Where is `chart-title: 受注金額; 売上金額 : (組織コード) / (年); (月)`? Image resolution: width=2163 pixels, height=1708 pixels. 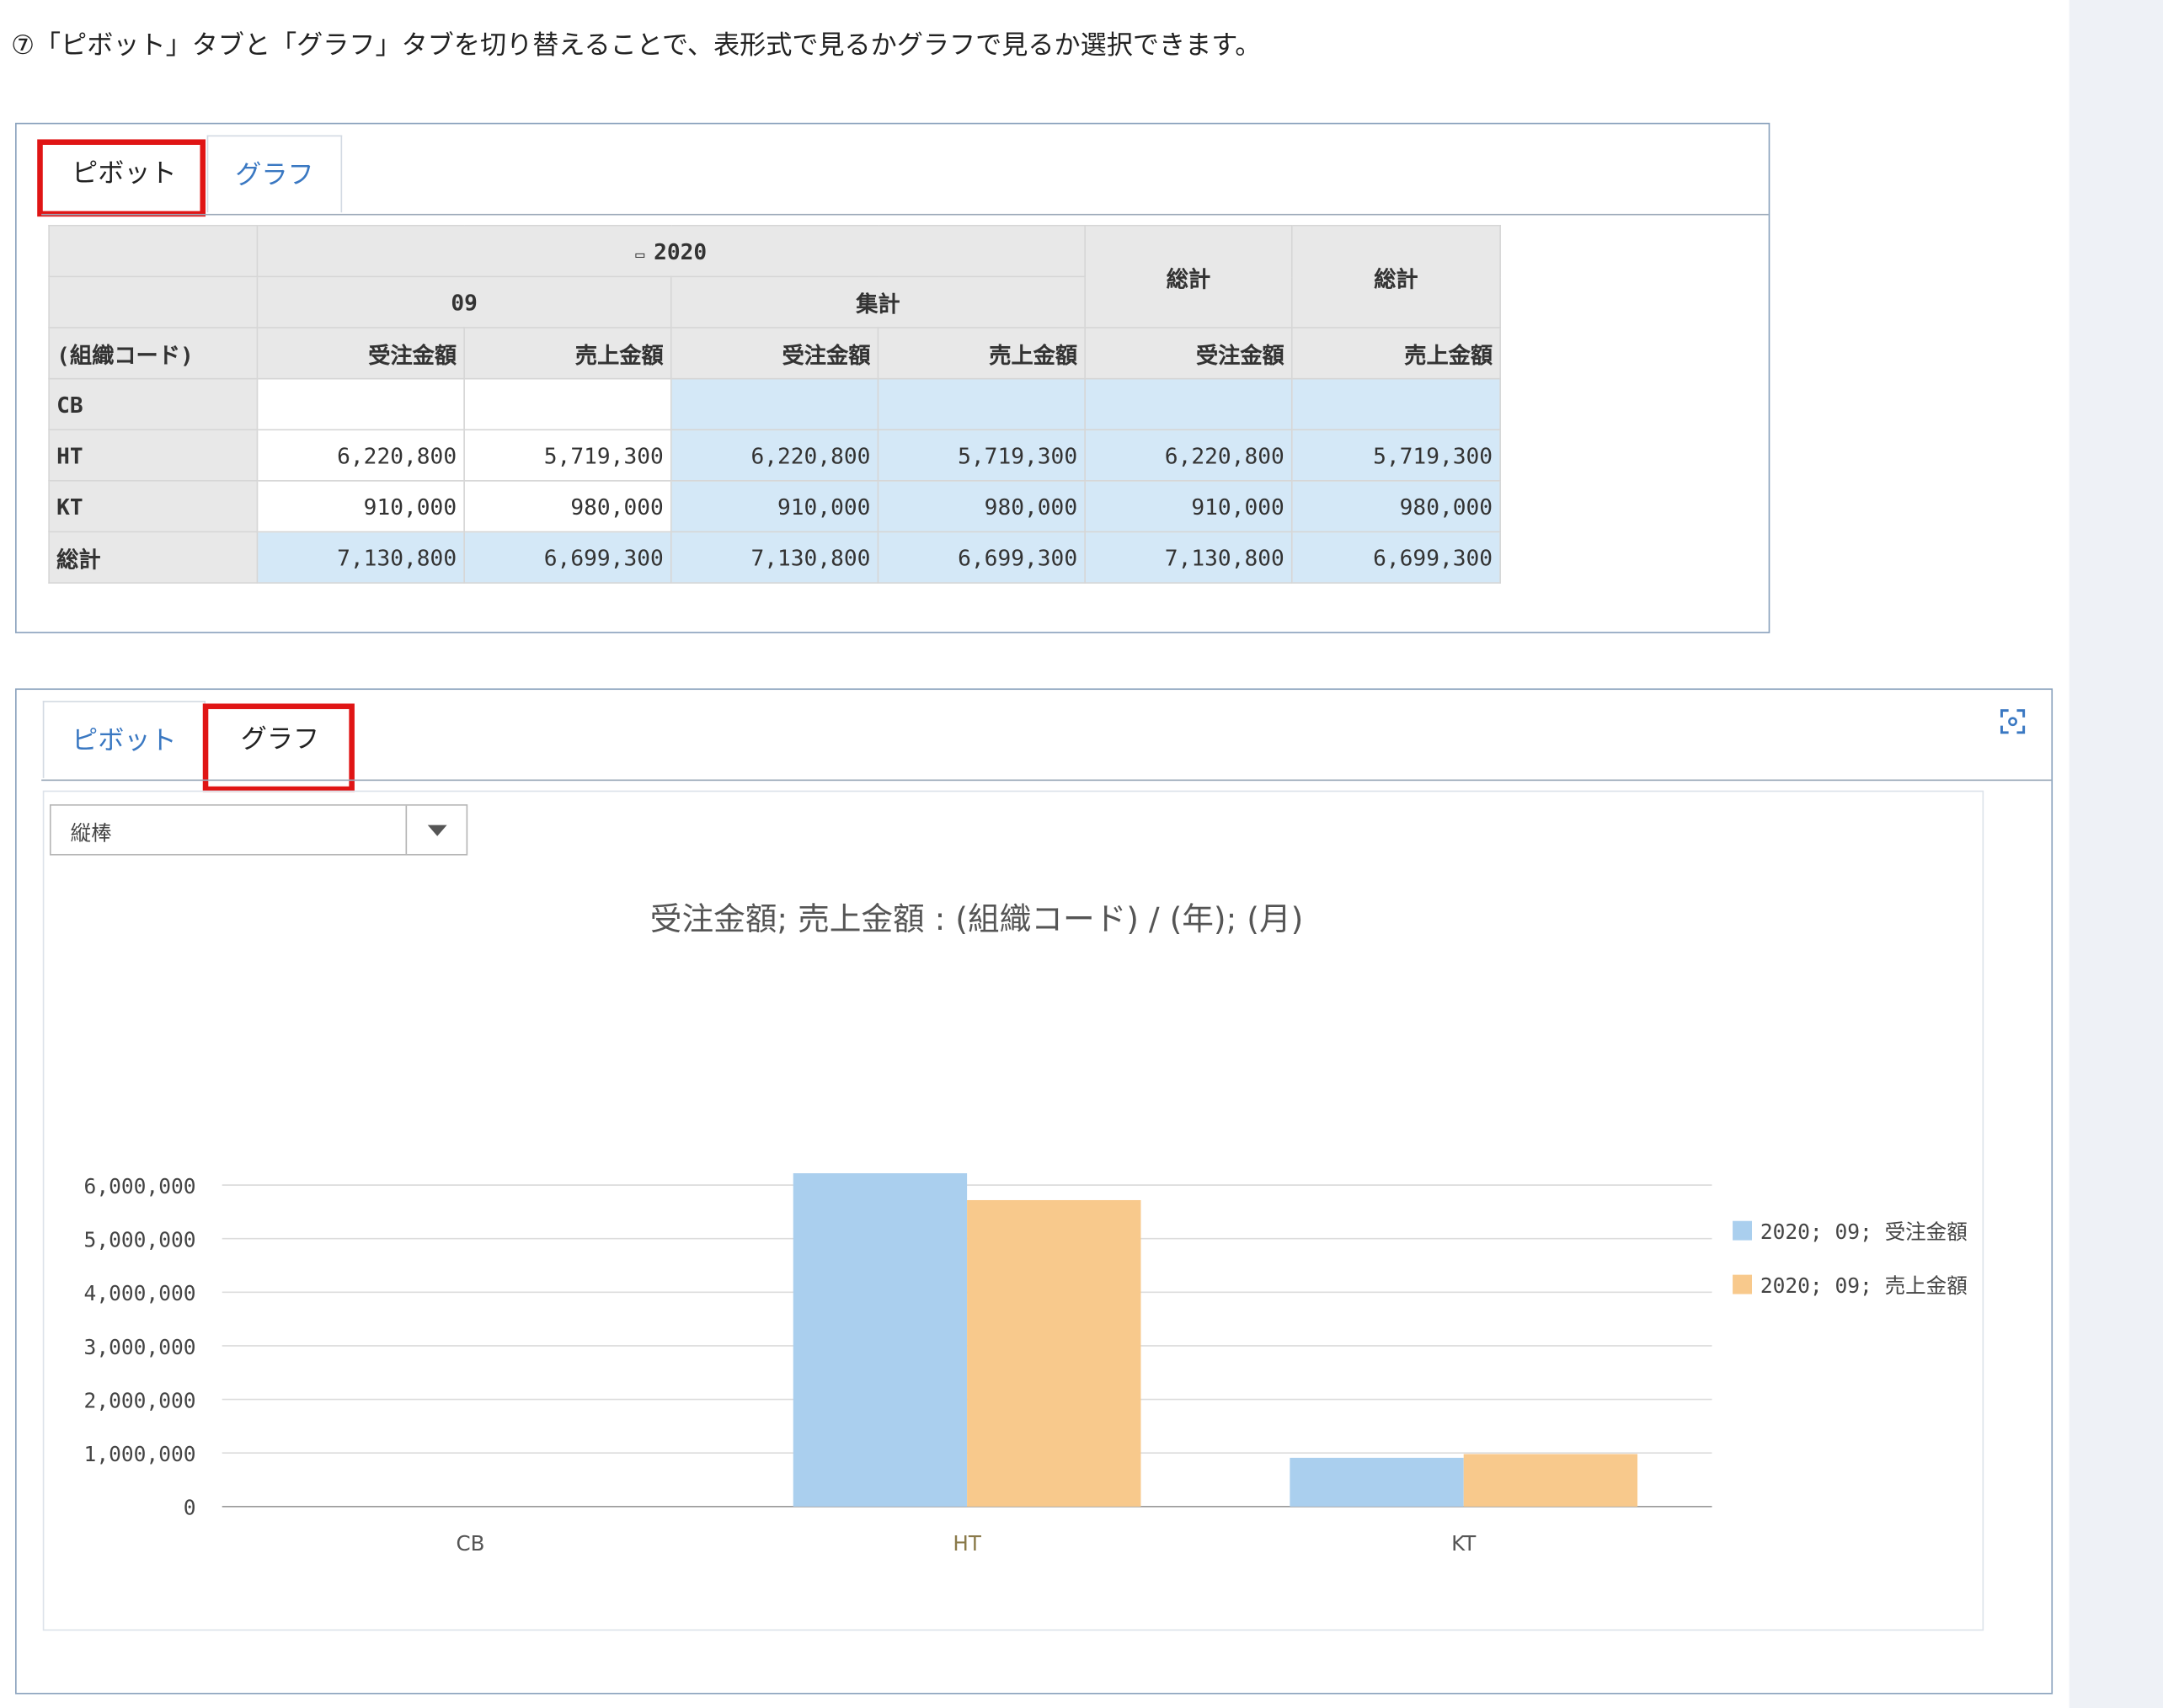
chart-title: 受注金額; 売上金額 : (組織コード) / (年); (月) is located at coordinates (976, 918).